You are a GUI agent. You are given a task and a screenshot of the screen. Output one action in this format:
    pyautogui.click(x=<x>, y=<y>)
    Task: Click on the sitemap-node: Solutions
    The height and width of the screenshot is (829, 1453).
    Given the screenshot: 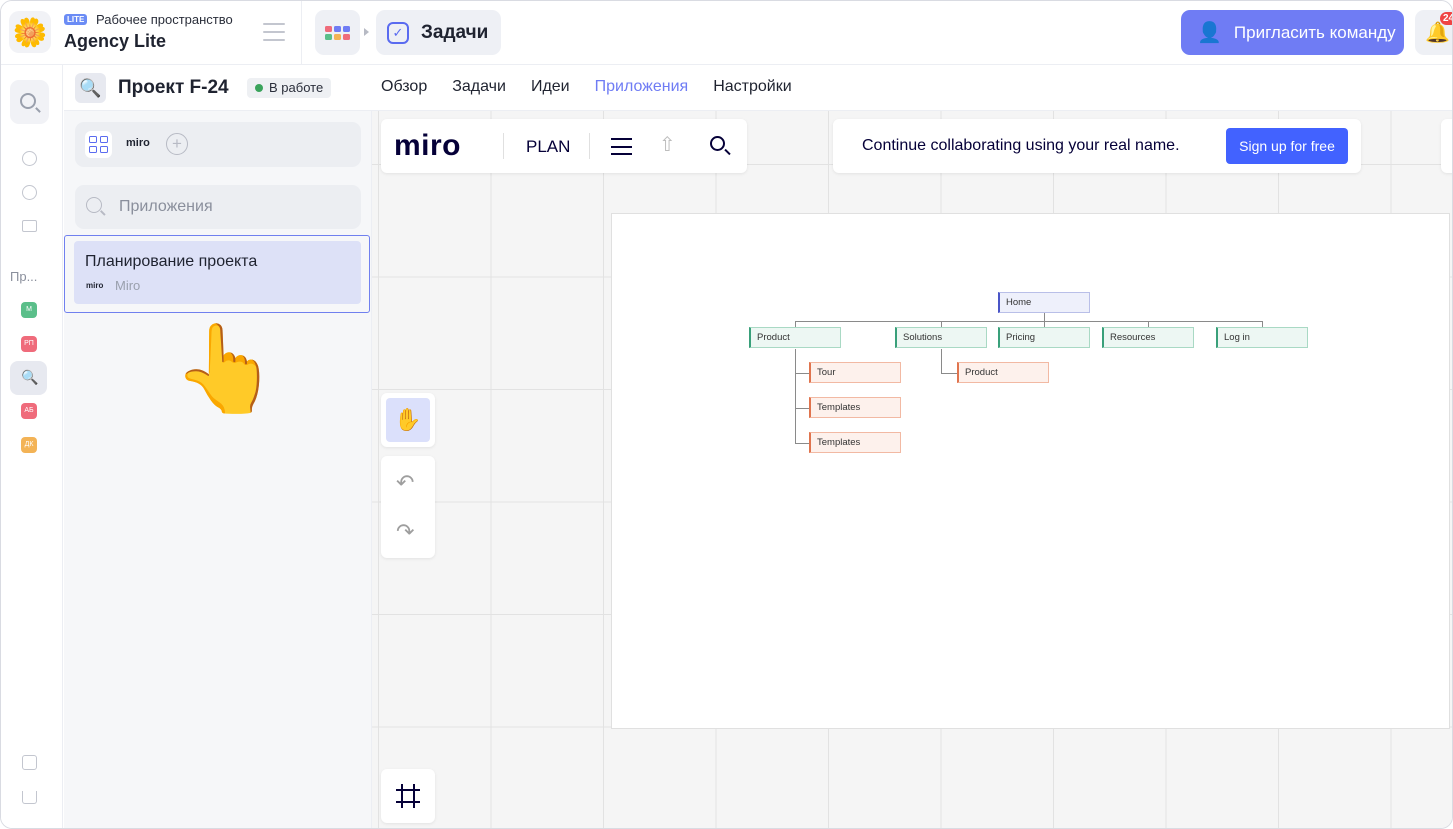 What is the action you would take?
    pyautogui.click(x=941, y=337)
    